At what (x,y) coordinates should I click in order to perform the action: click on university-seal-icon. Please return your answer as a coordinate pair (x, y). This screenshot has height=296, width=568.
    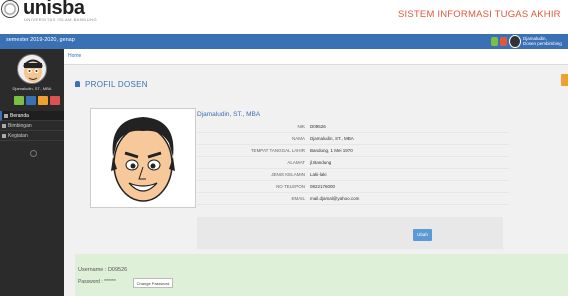
    Looking at the image, I should click on (10, 9).